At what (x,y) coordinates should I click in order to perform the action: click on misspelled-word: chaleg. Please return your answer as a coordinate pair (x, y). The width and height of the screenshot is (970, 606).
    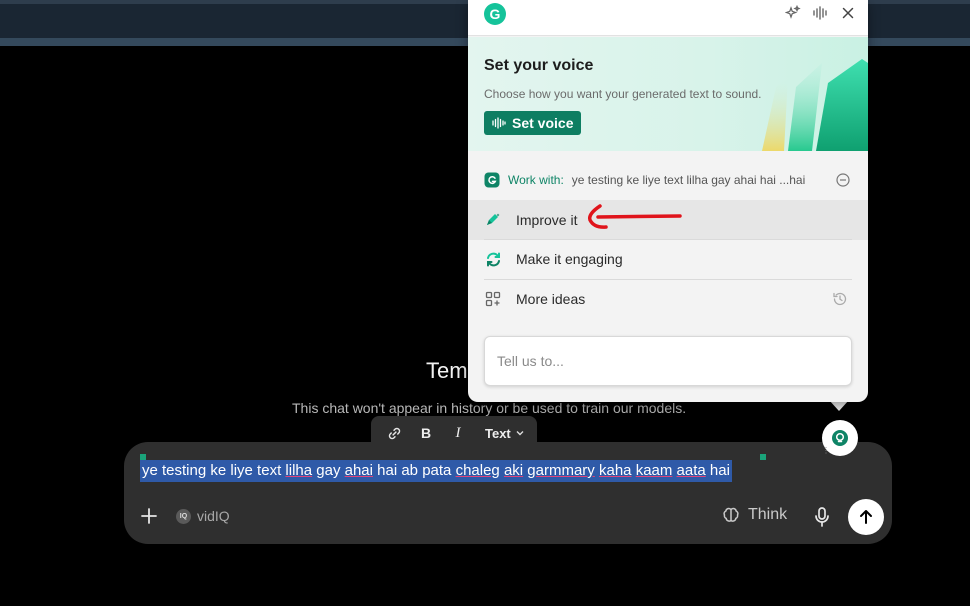
    Looking at the image, I should click on (478, 470).